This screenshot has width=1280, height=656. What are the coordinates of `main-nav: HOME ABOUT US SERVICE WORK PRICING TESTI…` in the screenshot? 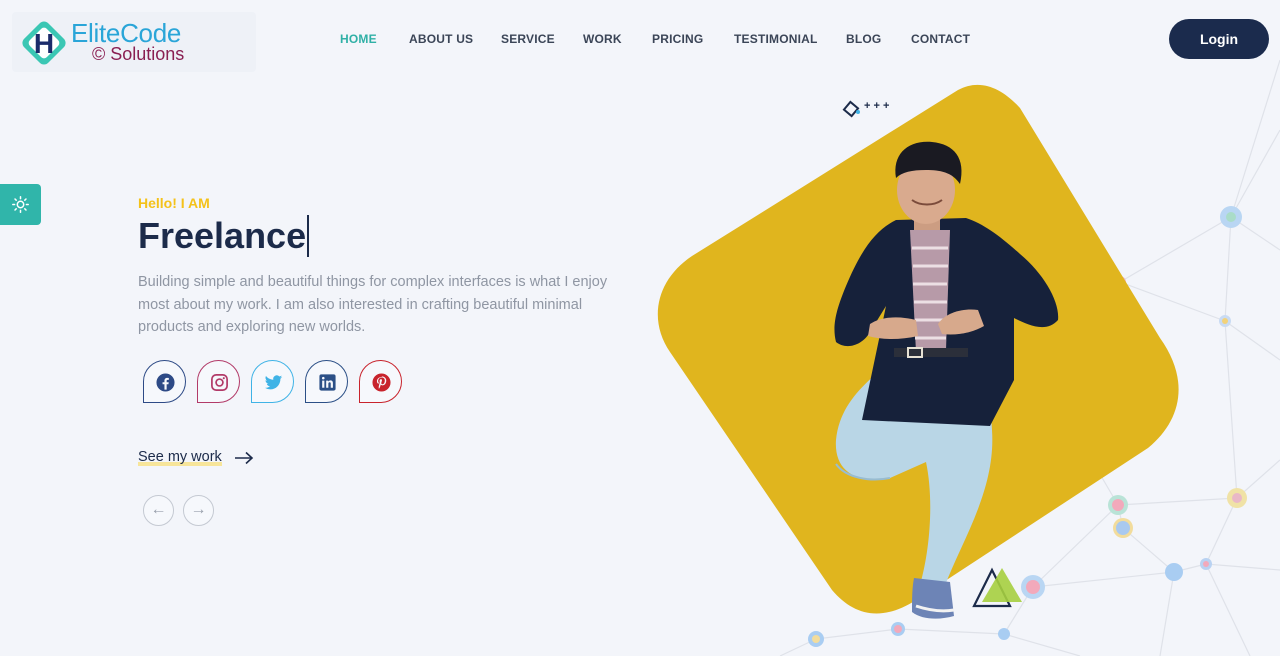 It's located at (640, 40).